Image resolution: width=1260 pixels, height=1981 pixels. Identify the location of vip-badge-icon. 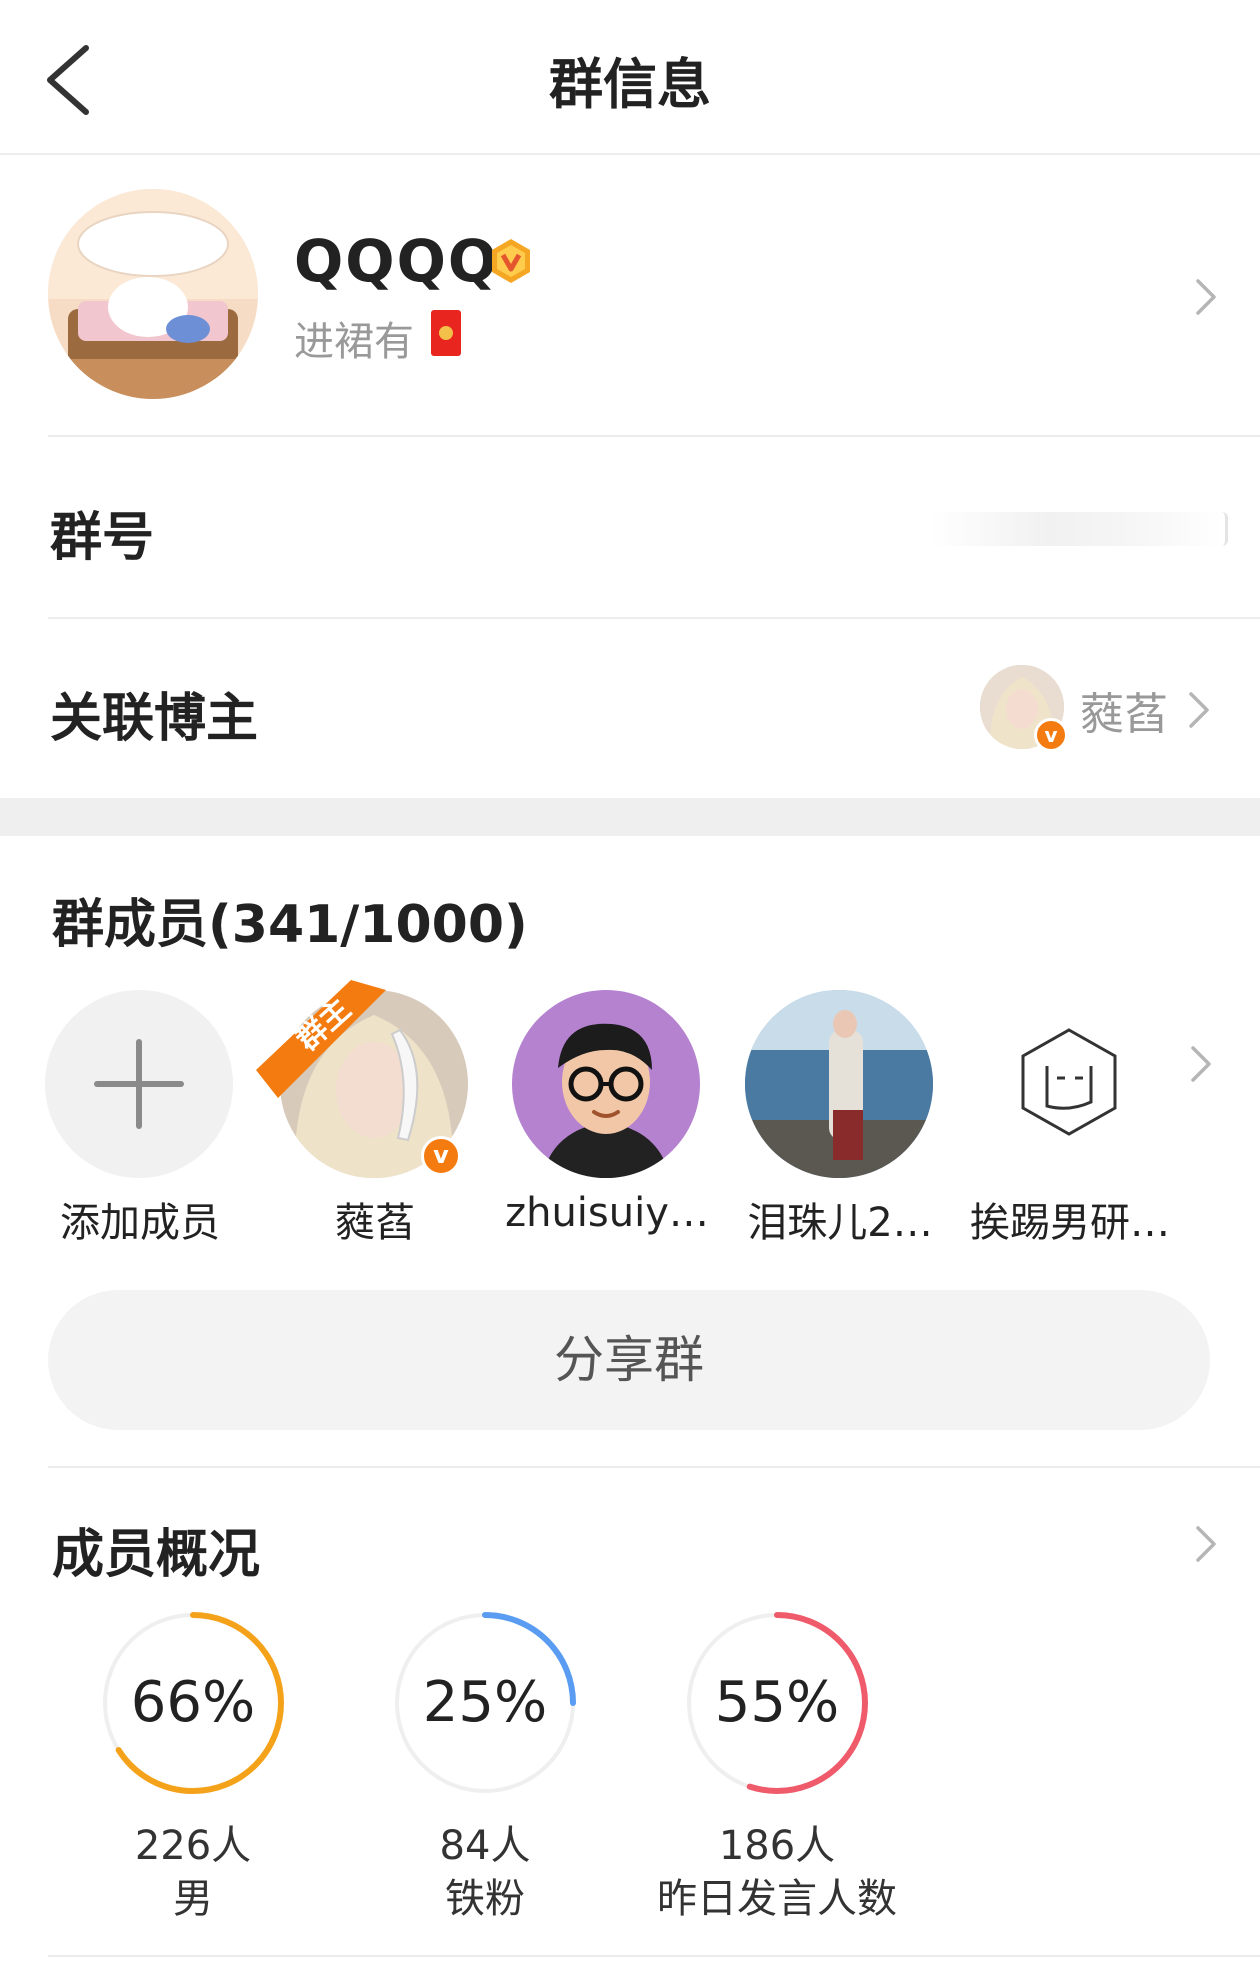
(511, 261).